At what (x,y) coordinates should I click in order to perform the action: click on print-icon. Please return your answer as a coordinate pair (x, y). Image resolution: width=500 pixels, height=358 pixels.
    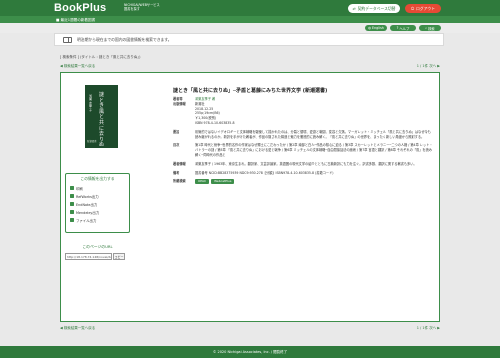
    Looking at the image, I should click on (72, 188).